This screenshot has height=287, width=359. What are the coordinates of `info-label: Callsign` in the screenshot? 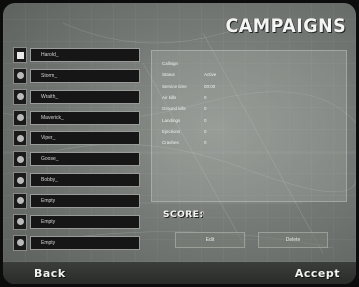 It's located at (170, 63).